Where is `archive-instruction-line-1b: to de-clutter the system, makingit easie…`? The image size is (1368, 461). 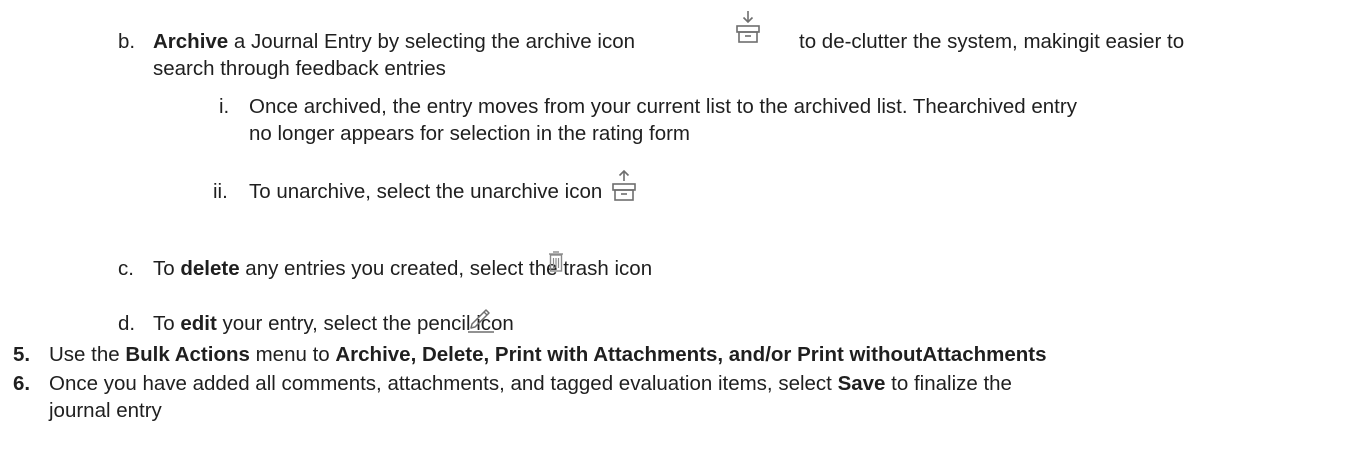
archive-instruction-line-1b: to de-clutter the system, makingit easie… is located at coordinates (992, 41).